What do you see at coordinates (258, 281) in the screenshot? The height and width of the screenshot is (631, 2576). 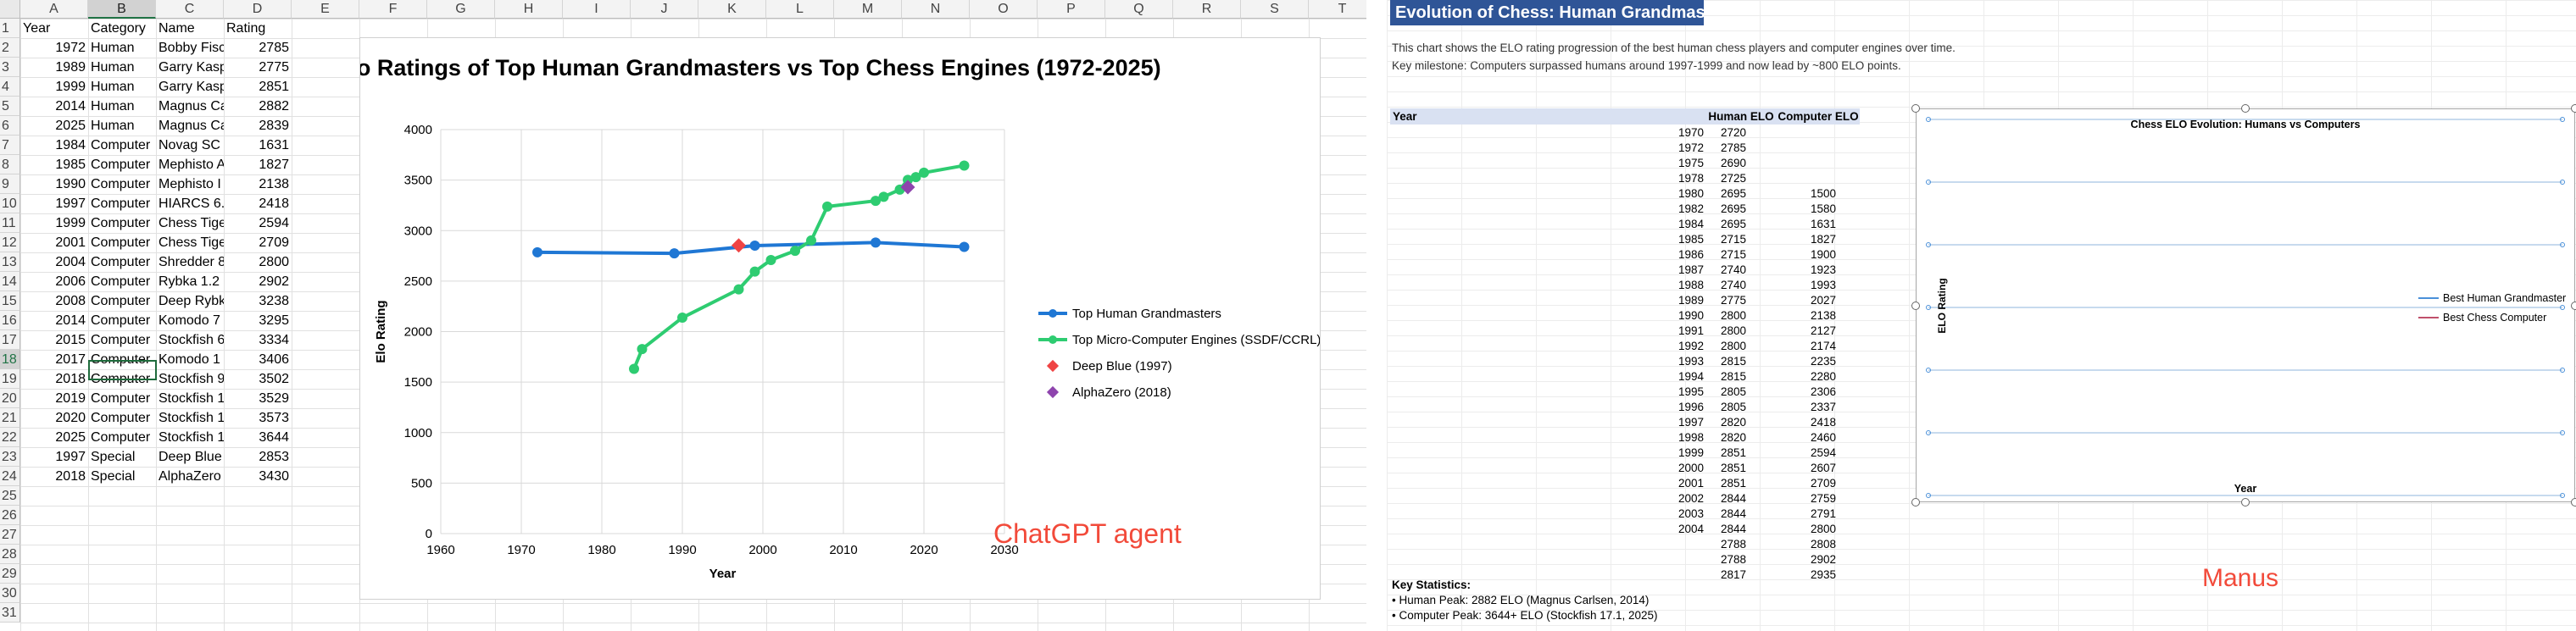 I see `sheet-cell: 2902` at bounding box center [258, 281].